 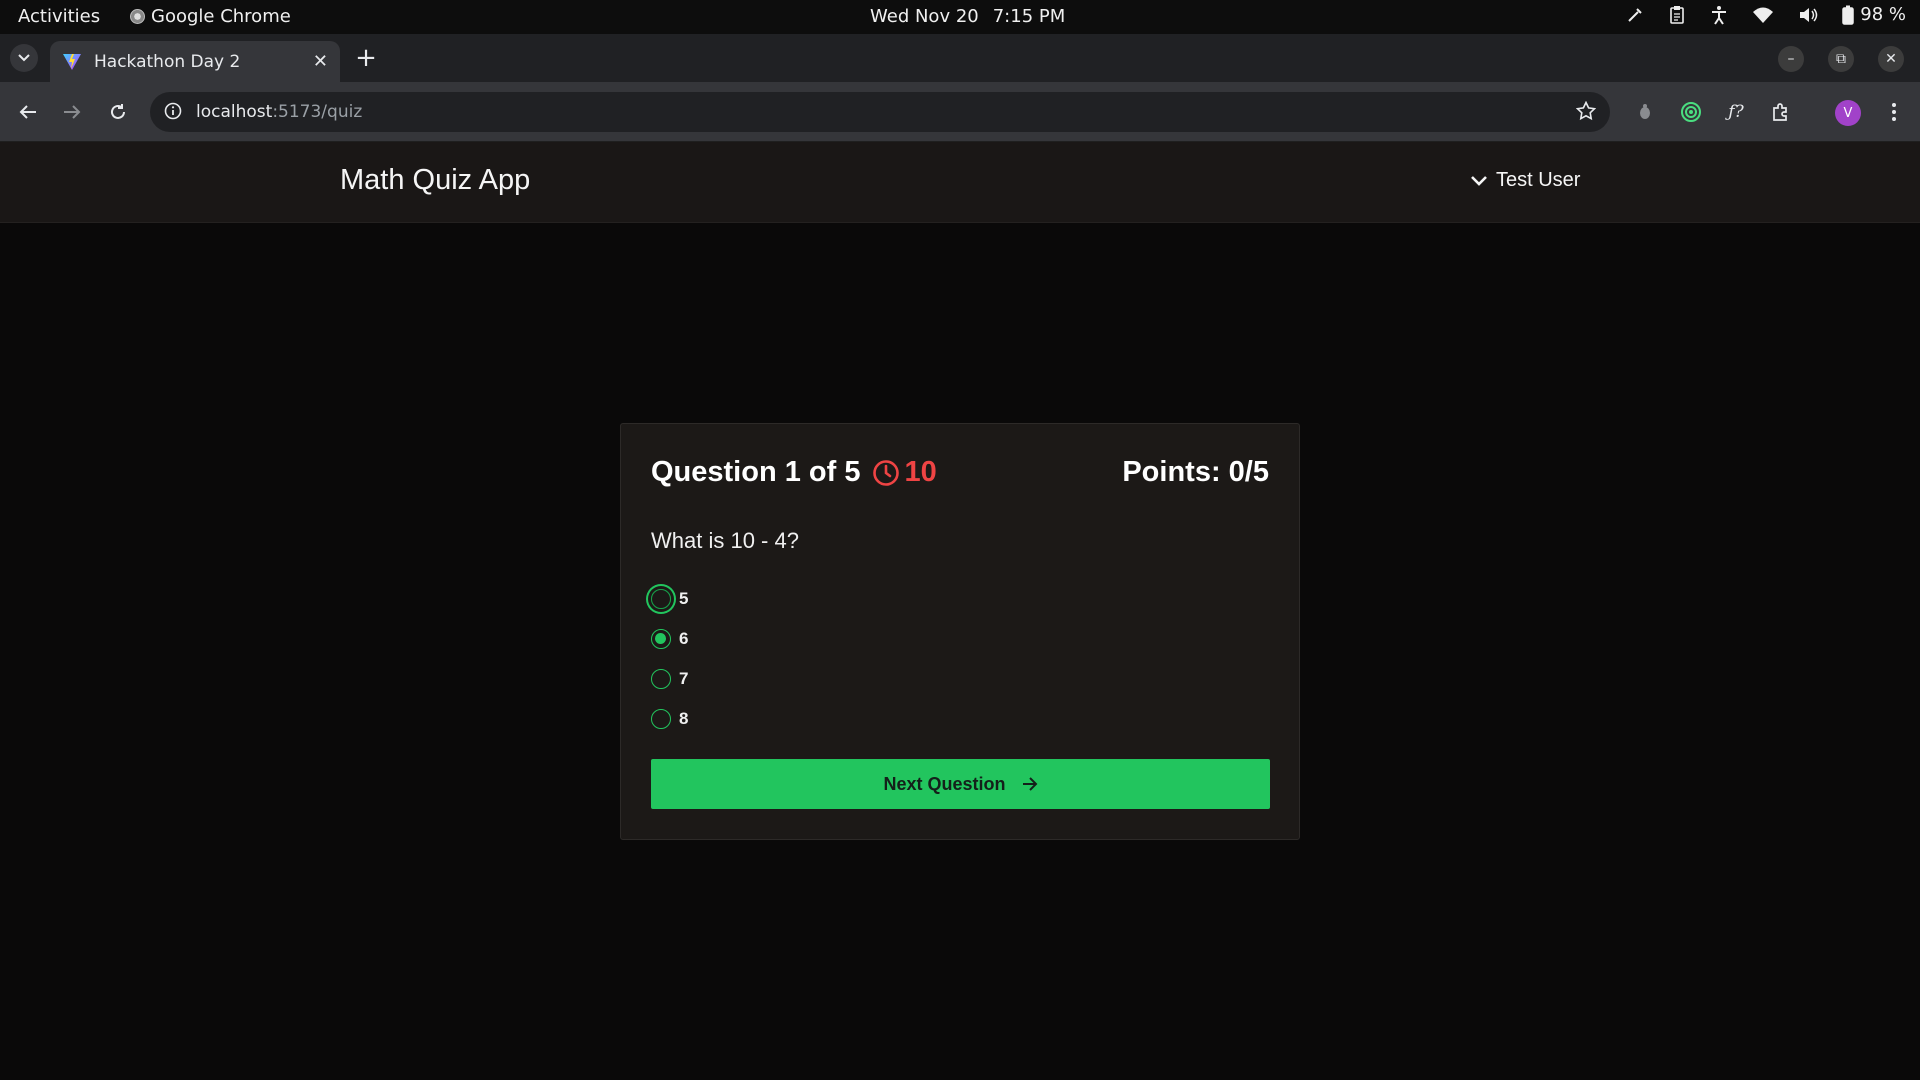 I want to click on url-host: localhost, so click(x=234, y=112).